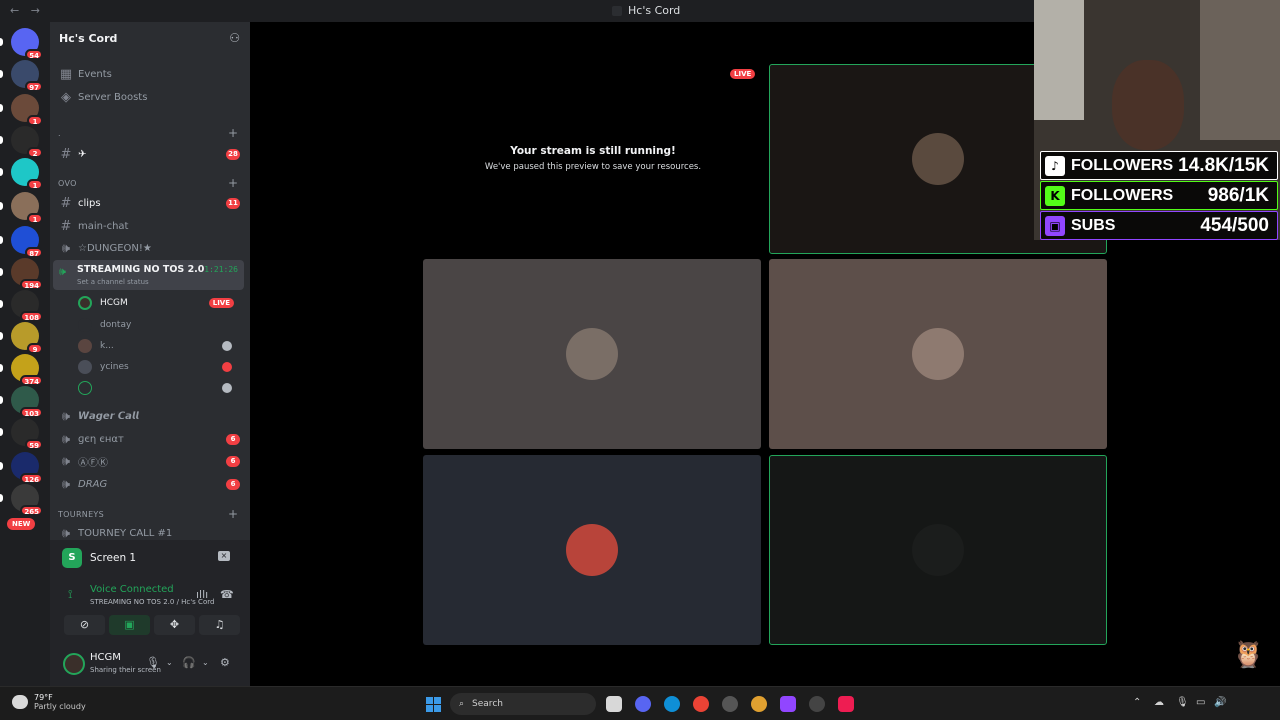  I want to click on new-badge: NEW, so click(21, 524).